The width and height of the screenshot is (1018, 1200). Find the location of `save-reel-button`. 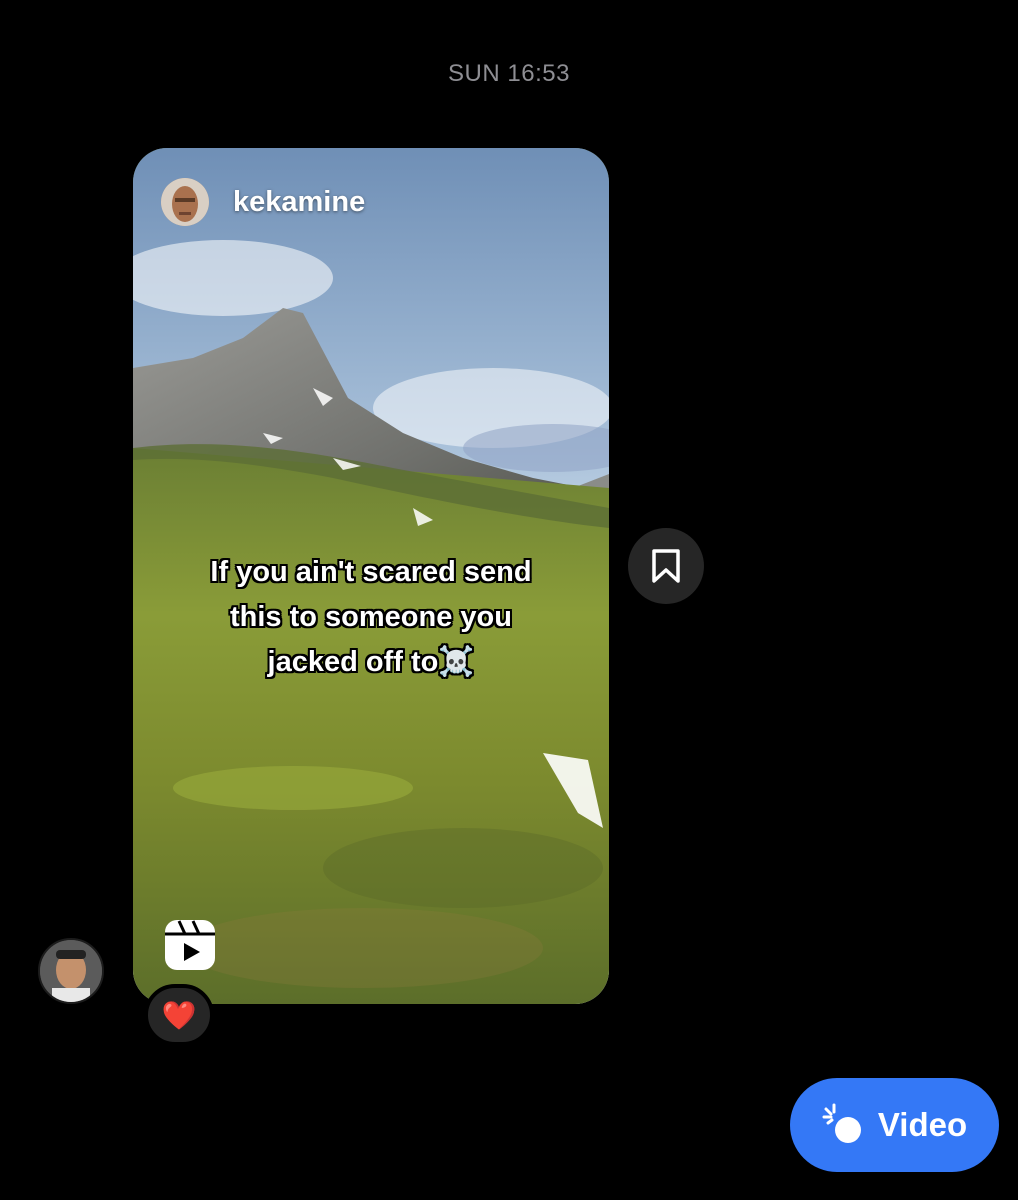

save-reel-button is located at coordinates (666, 566).